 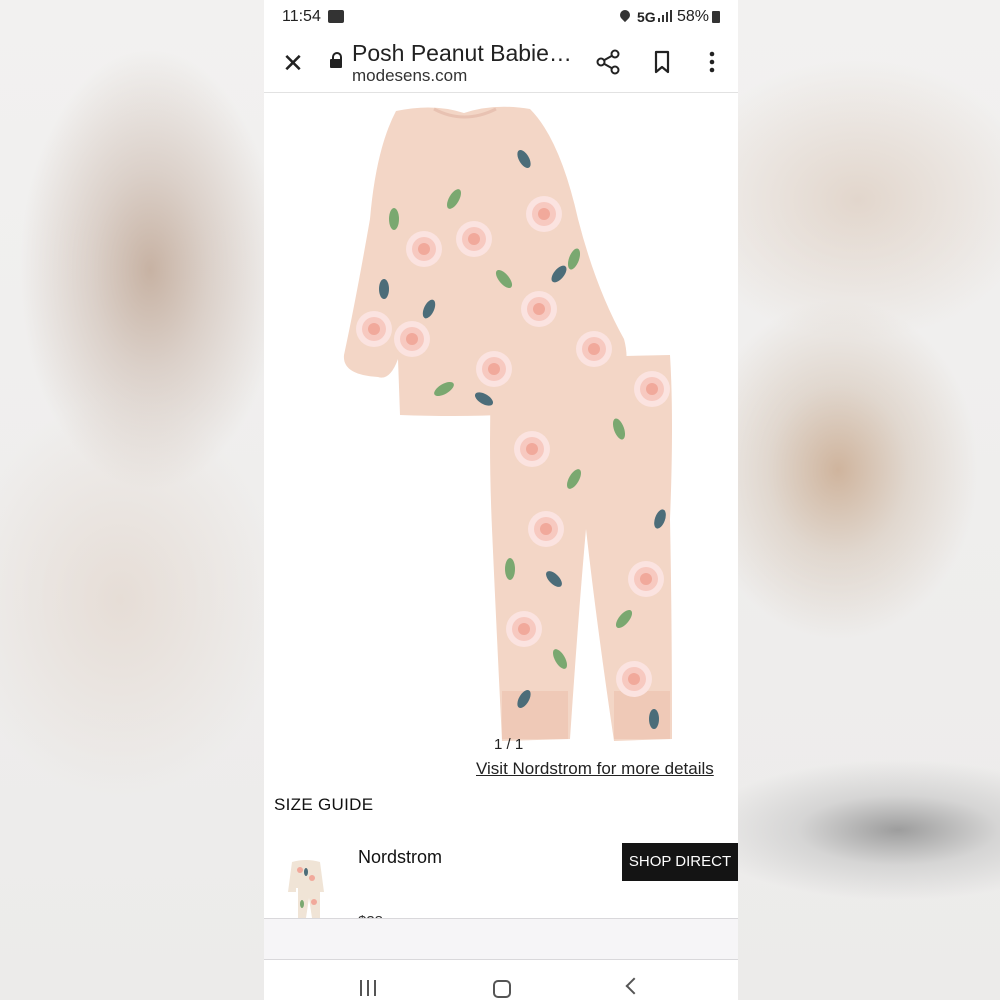 What do you see at coordinates (680, 862) in the screenshot?
I see `shop-direct-button: SHOP DIRECT` at bounding box center [680, 862].